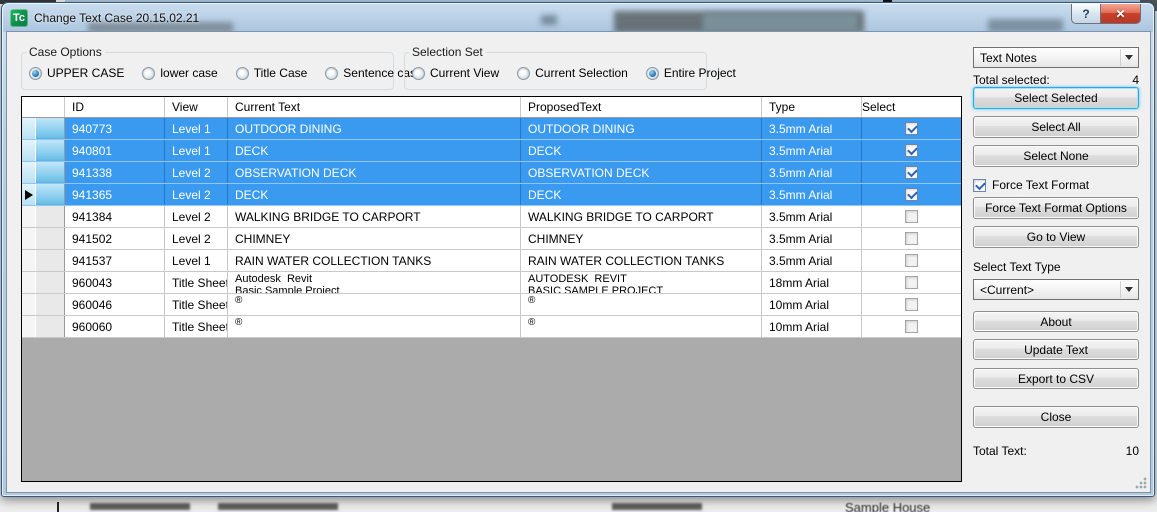 The image size is (1157, 512). Describe the element at coordinates (572, 73) in the screenshot. I see `radio-current-selection: Current Selection` at that location.